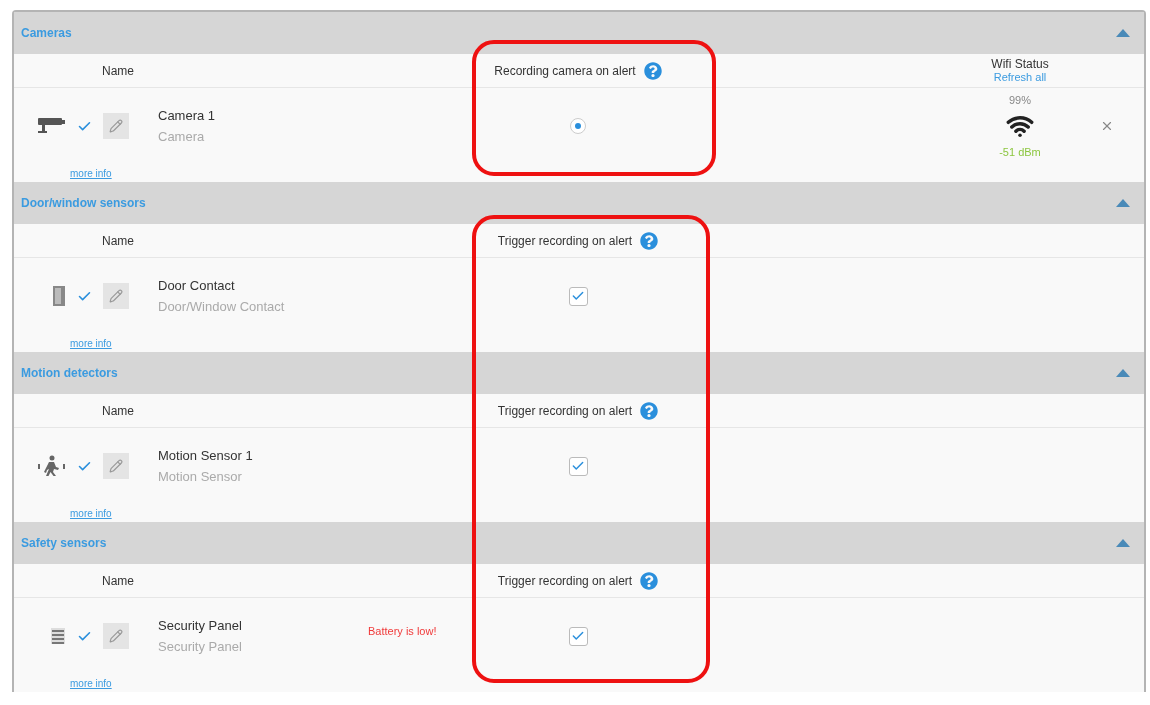 The image size is (1150, 705). What do you see at coordinates (182, 136) in the screenshot?
I see `device-type: Camera` at bounding box center [182, 136].